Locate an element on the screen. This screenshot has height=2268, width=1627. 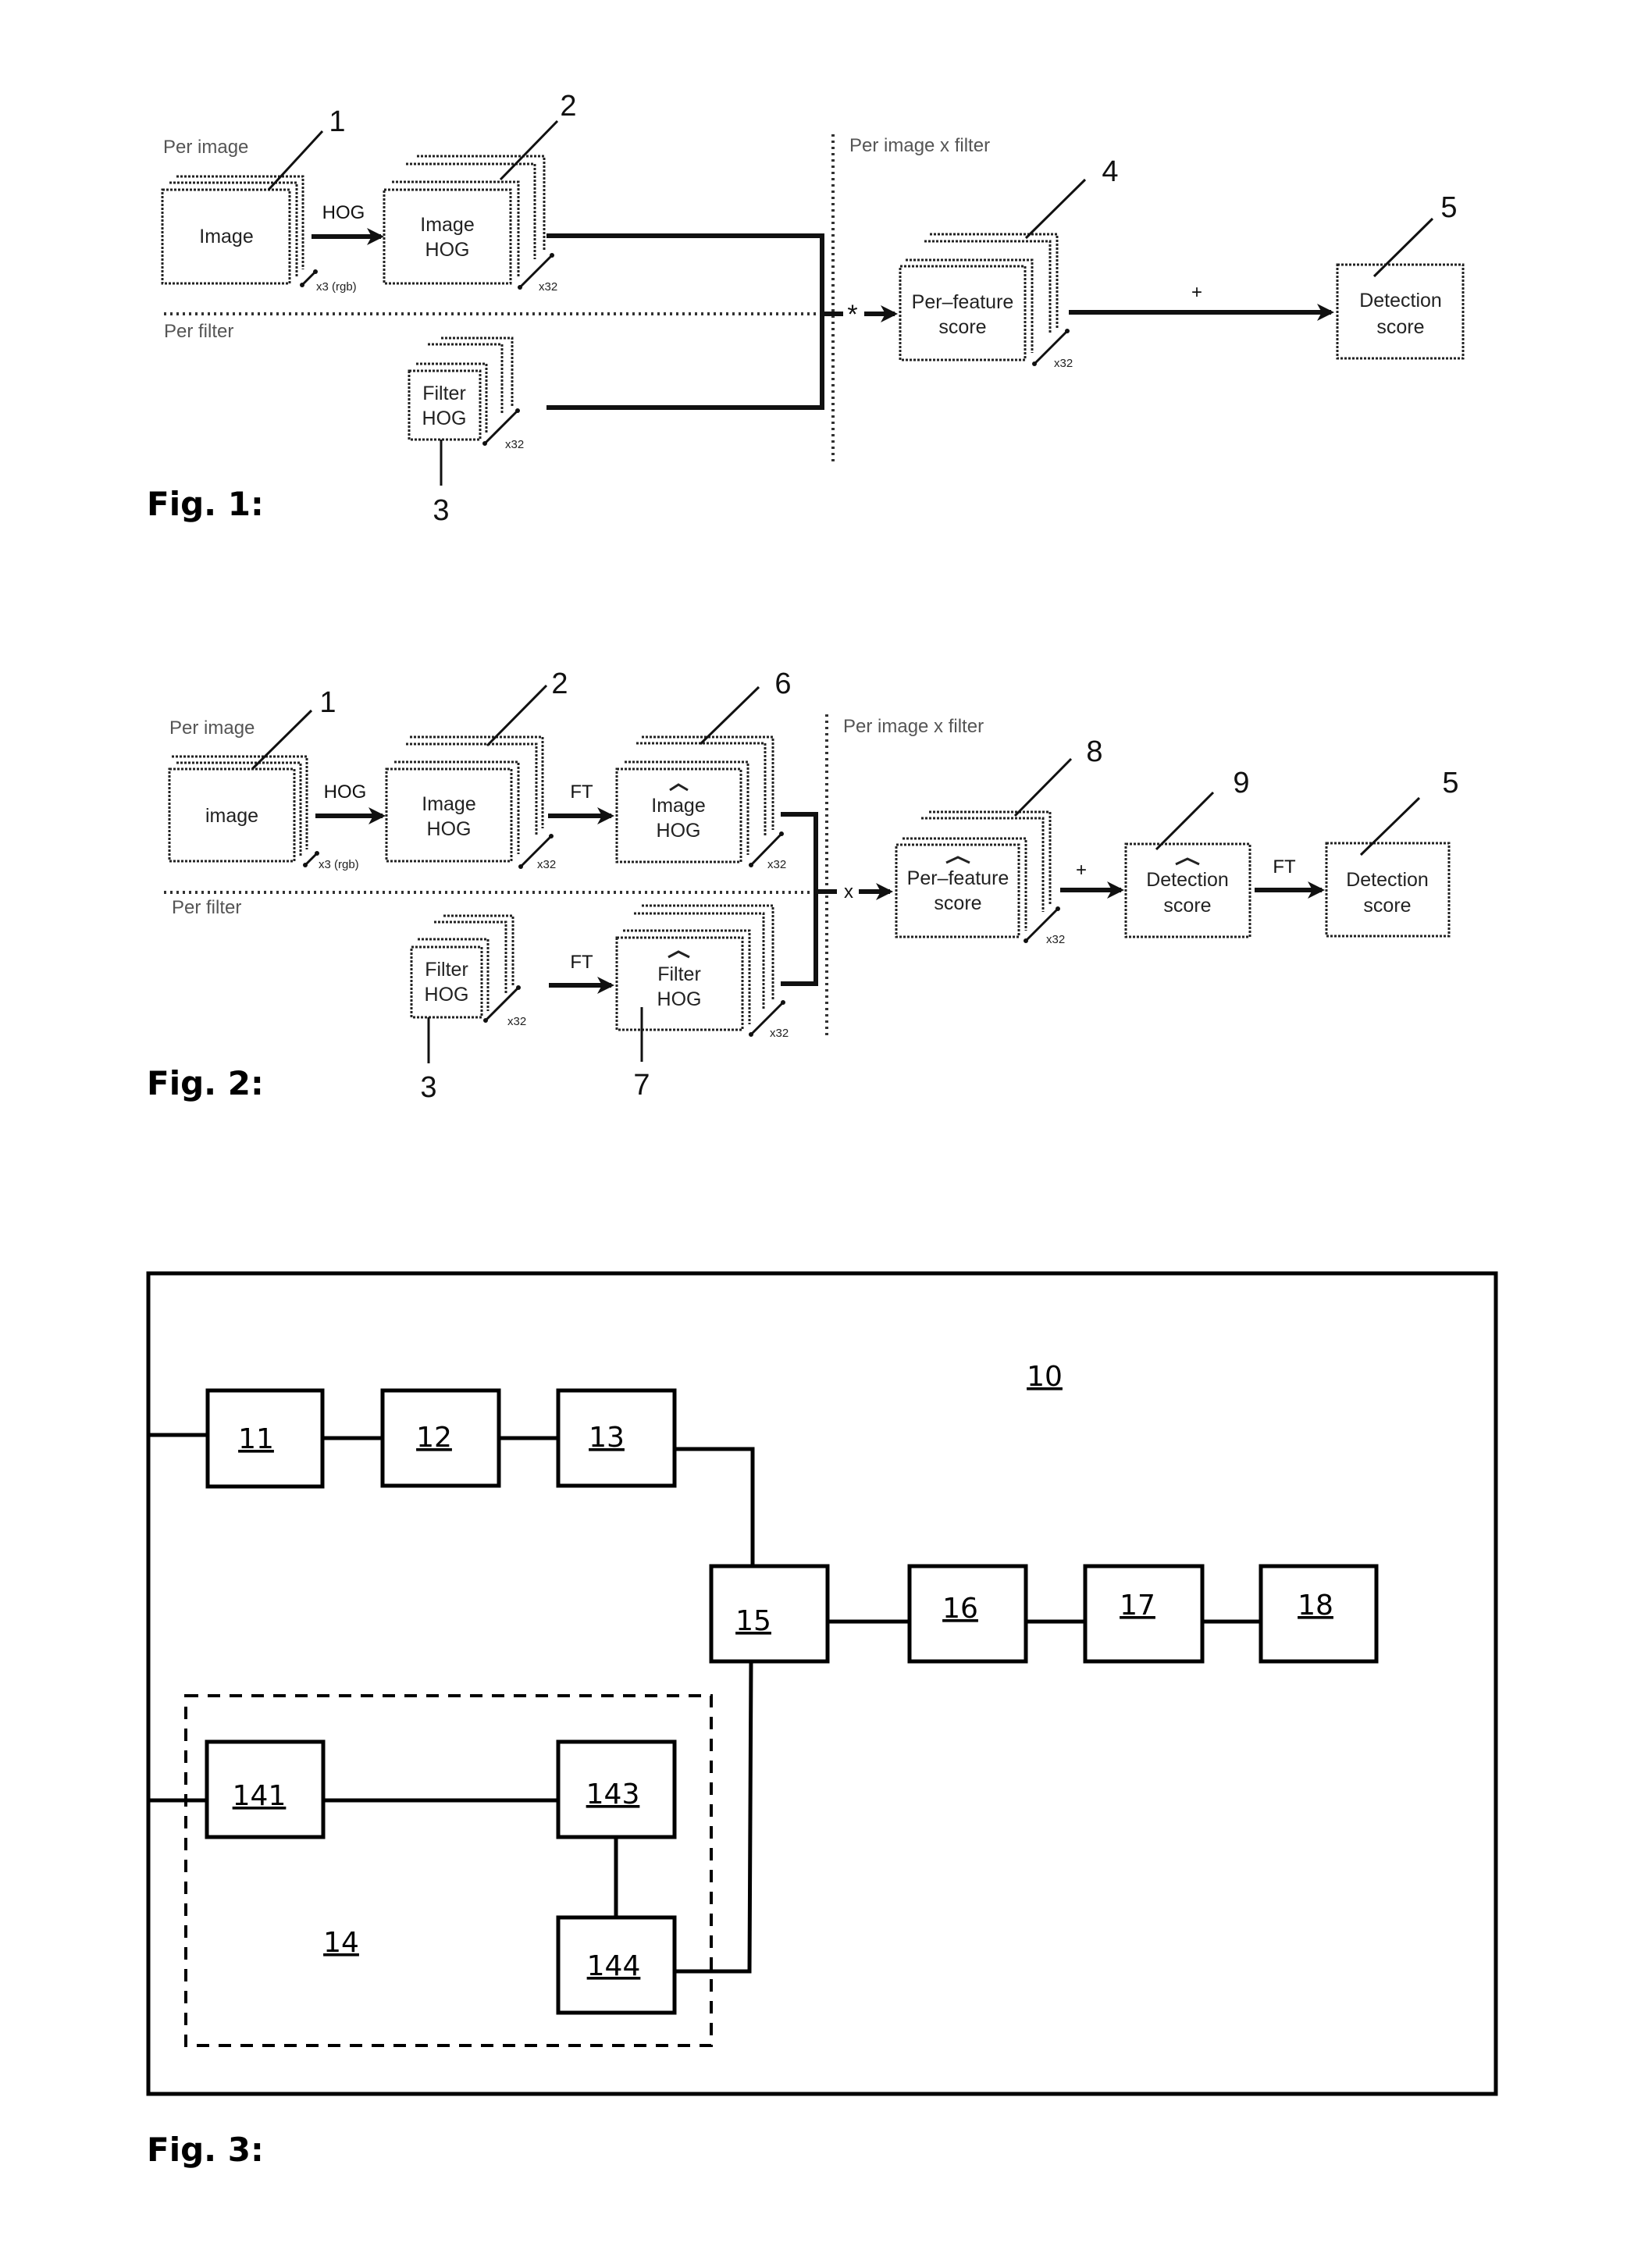
filter-hog-ft-count: x32 is located at coordinates (779, 1033).